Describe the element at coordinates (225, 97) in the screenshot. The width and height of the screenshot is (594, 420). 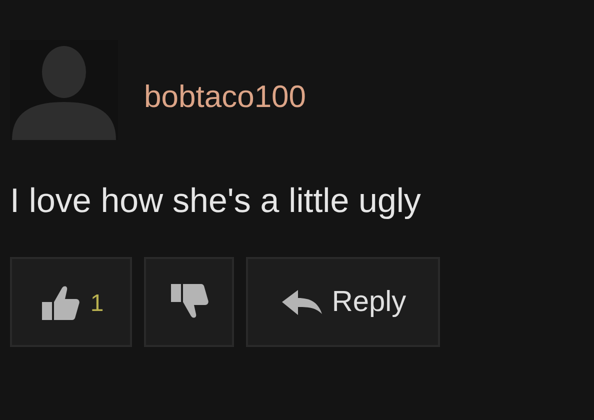
I see `username: bobtaco100` at that location.